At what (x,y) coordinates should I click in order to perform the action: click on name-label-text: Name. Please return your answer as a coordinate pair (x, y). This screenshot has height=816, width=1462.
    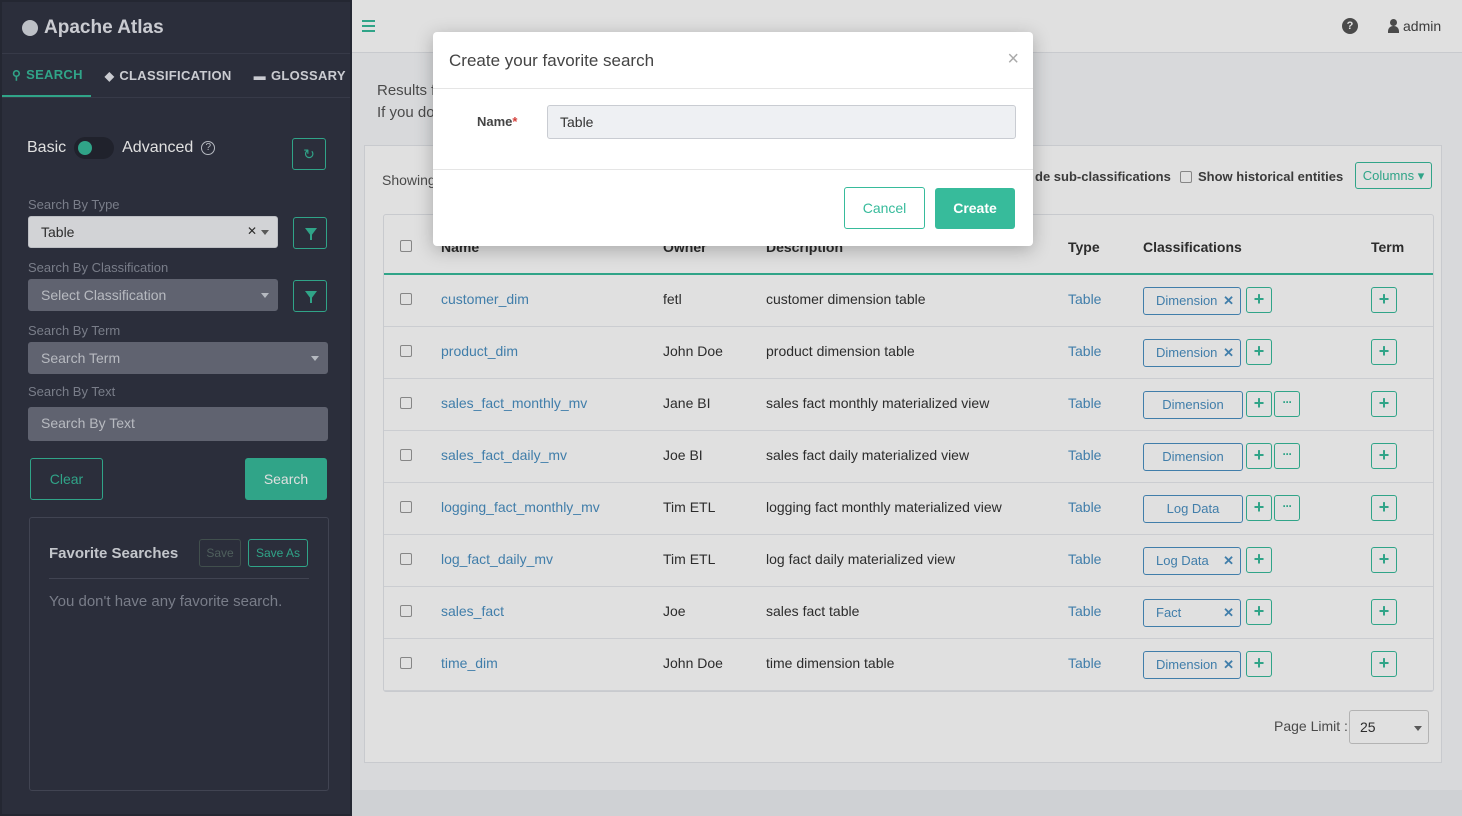
    Looking at the image, I should click on (495, 121).